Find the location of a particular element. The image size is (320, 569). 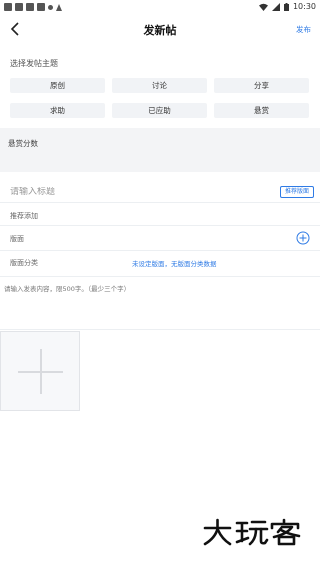

add-image-button is located at coordinates (40, 371).